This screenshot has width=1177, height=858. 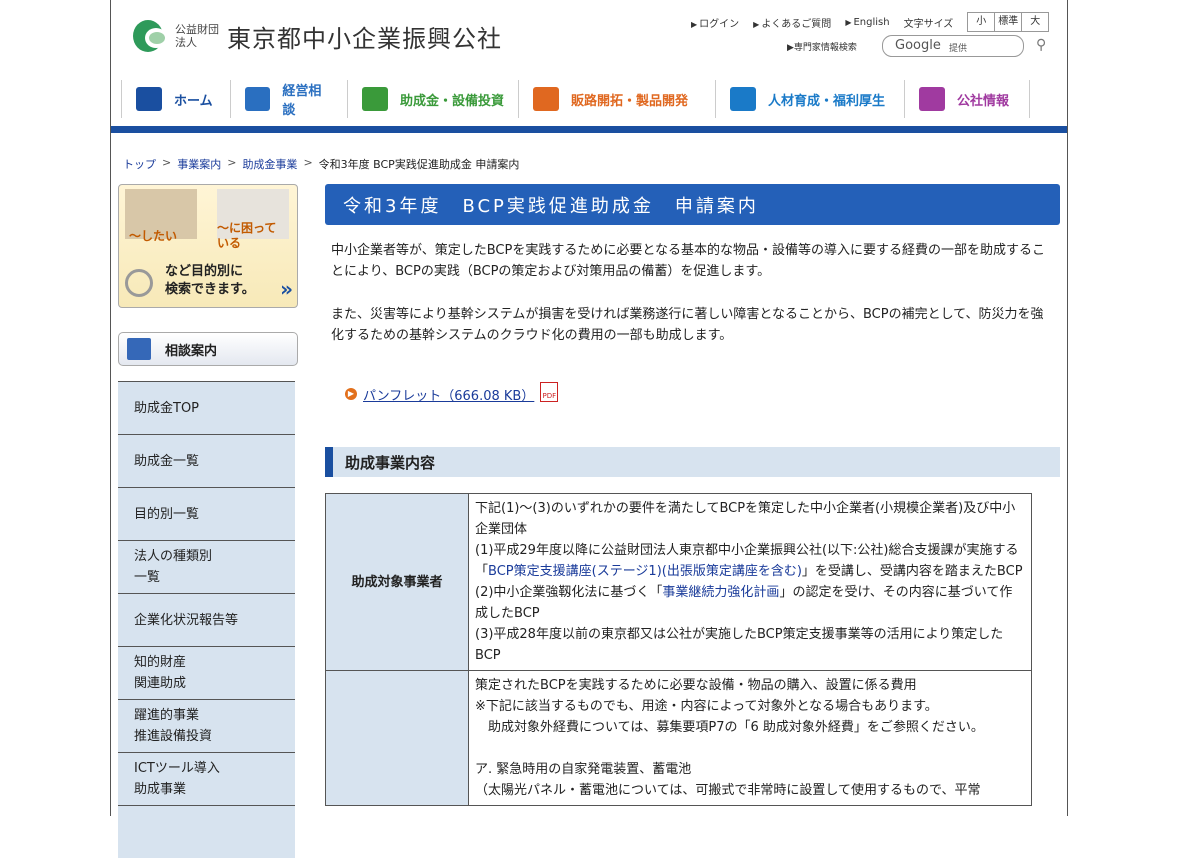 I want to click on continuity-plan-link: 事業継続力強化計画, so click(x=720, y=592).